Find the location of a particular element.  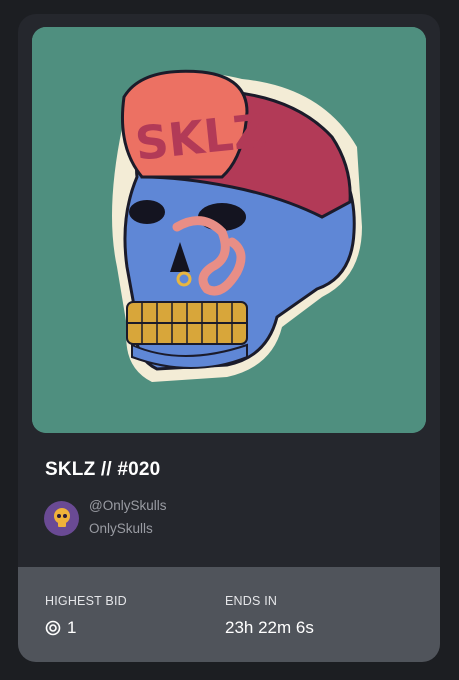

skull-avatar-icon is located at coordinates (61, 517).